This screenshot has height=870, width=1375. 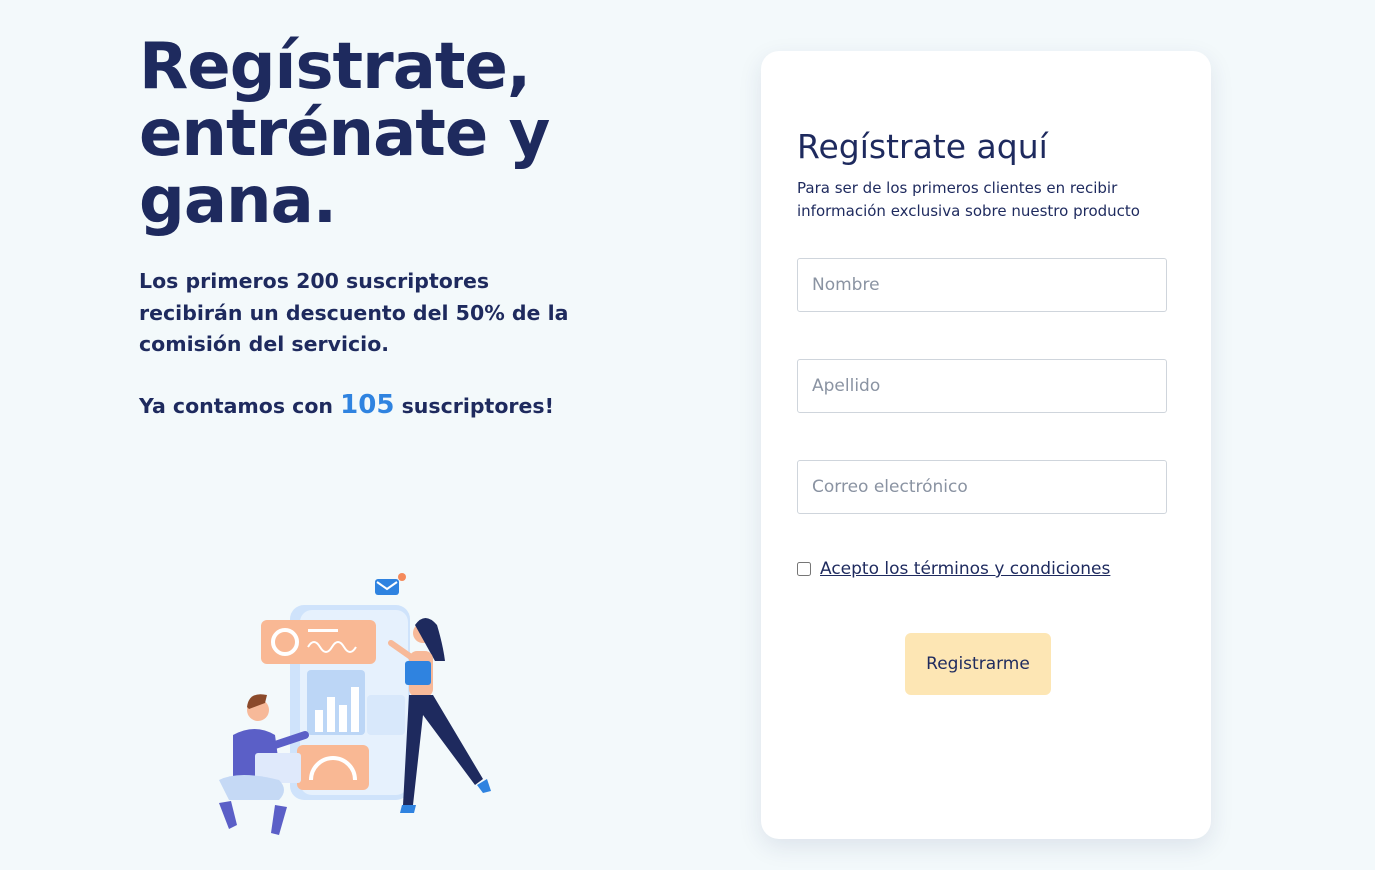 What do you see at coordinates (978, 664) in the screenshot?
I see `register-button: Registrarme` at bounding box center [978, 664].